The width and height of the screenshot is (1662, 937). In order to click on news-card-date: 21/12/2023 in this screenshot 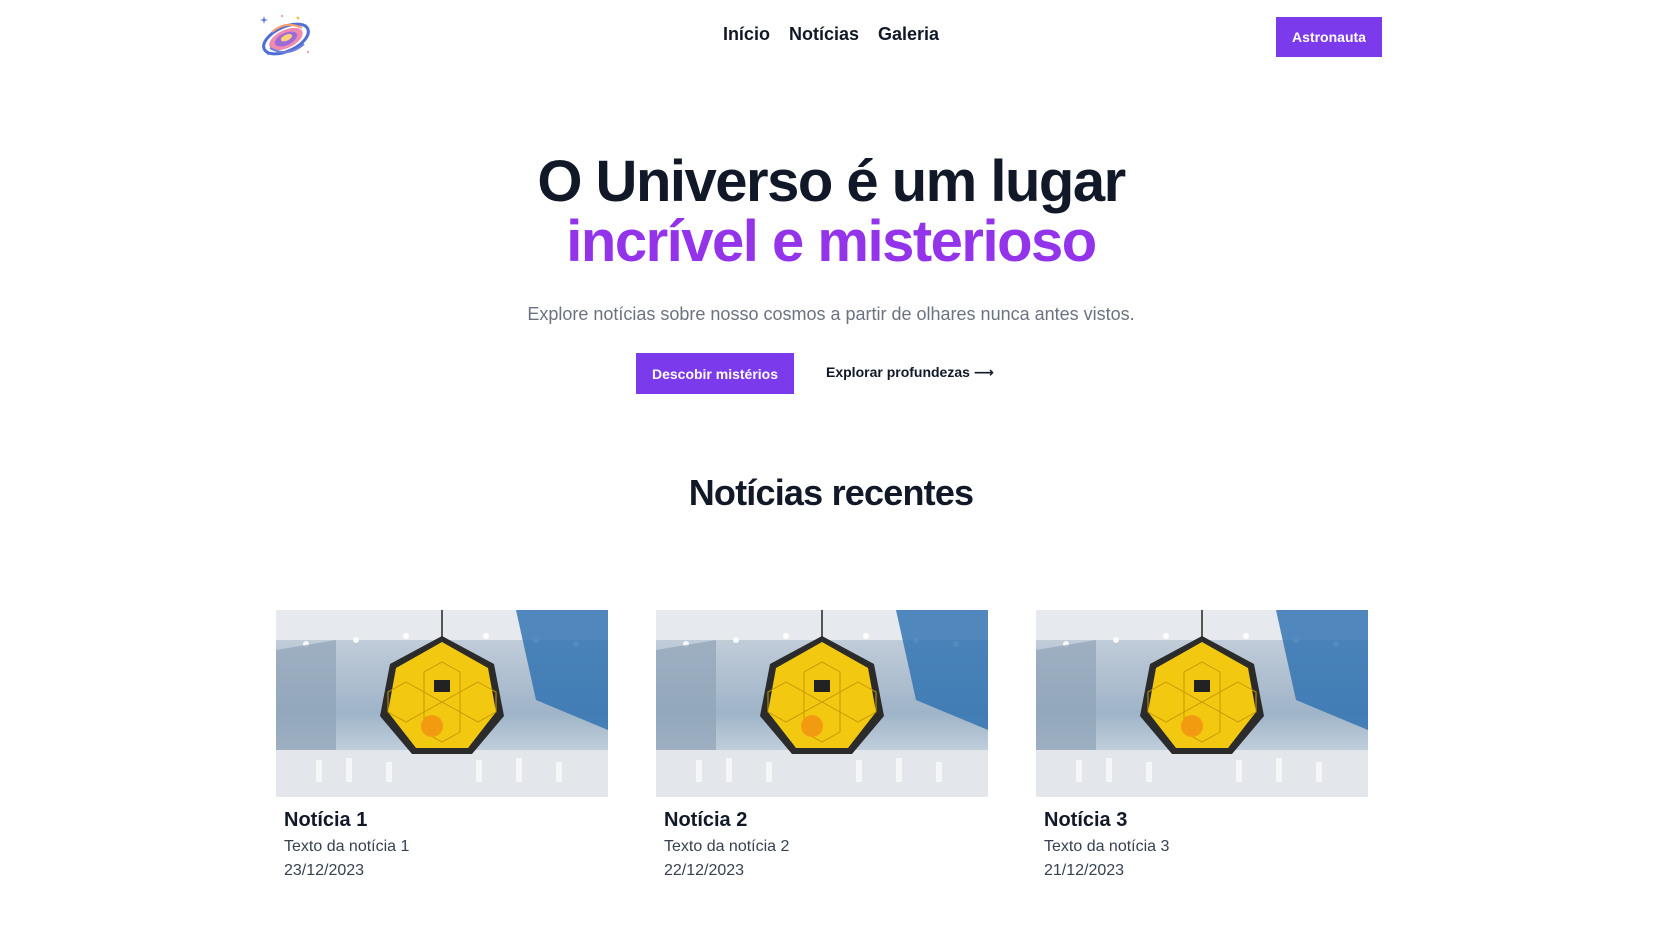, I will do `click(1084, 870)`.